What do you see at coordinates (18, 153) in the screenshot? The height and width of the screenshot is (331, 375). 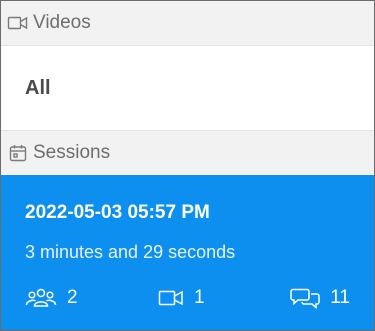 I see `calendar-icon` at bounding box center [18, 153].